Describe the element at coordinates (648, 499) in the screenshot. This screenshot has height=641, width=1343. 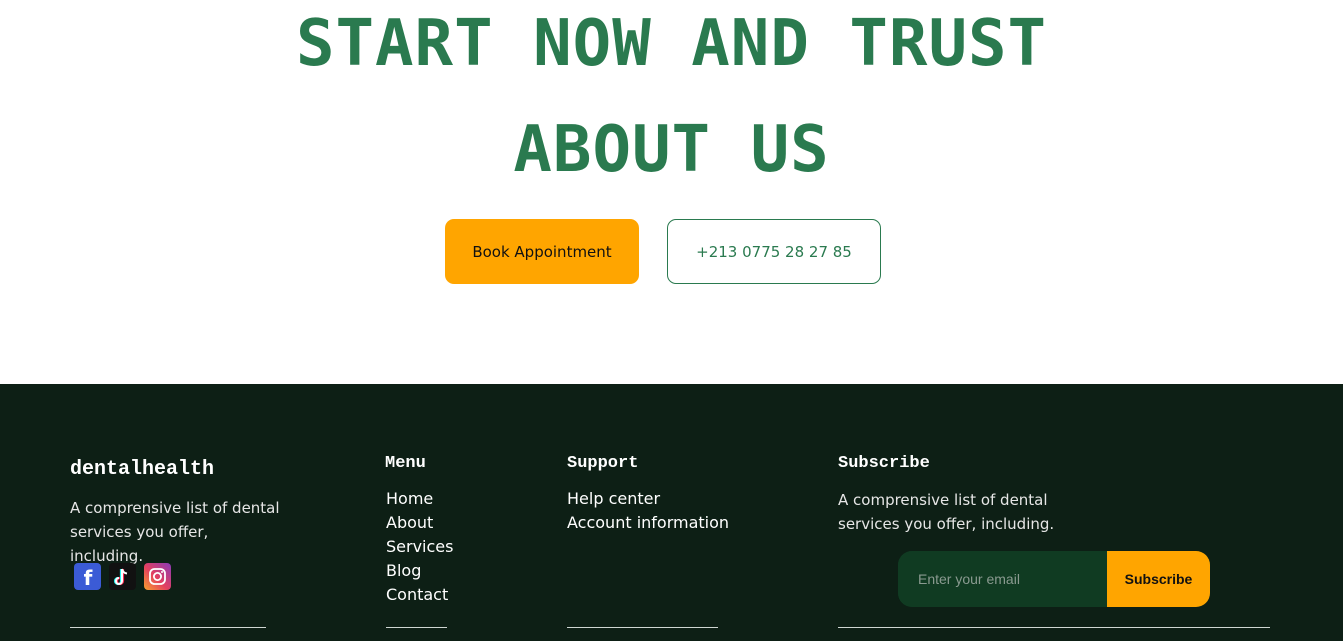
I see `support-item-help-center: Help center` at that location.